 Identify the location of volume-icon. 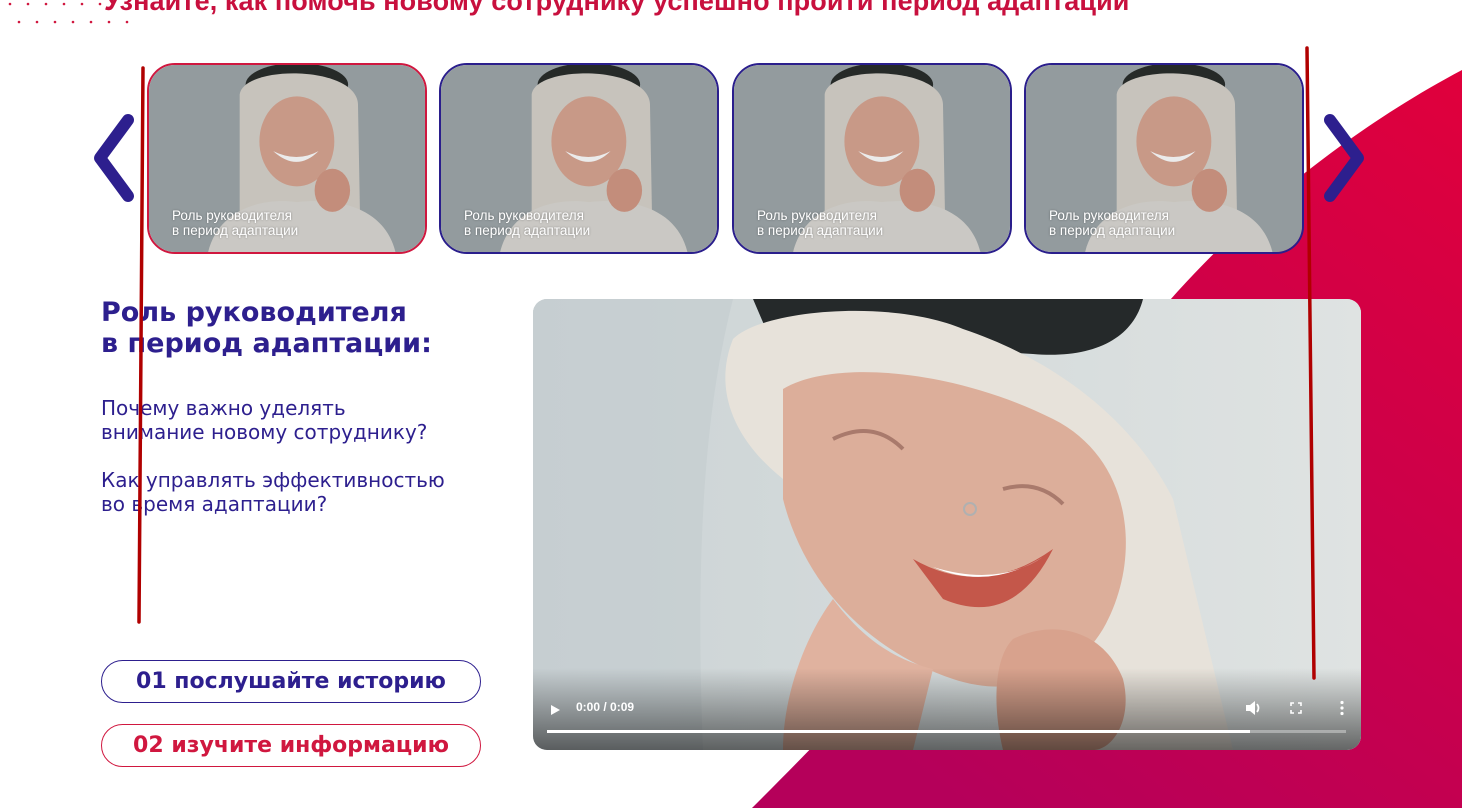
(1253, 708).